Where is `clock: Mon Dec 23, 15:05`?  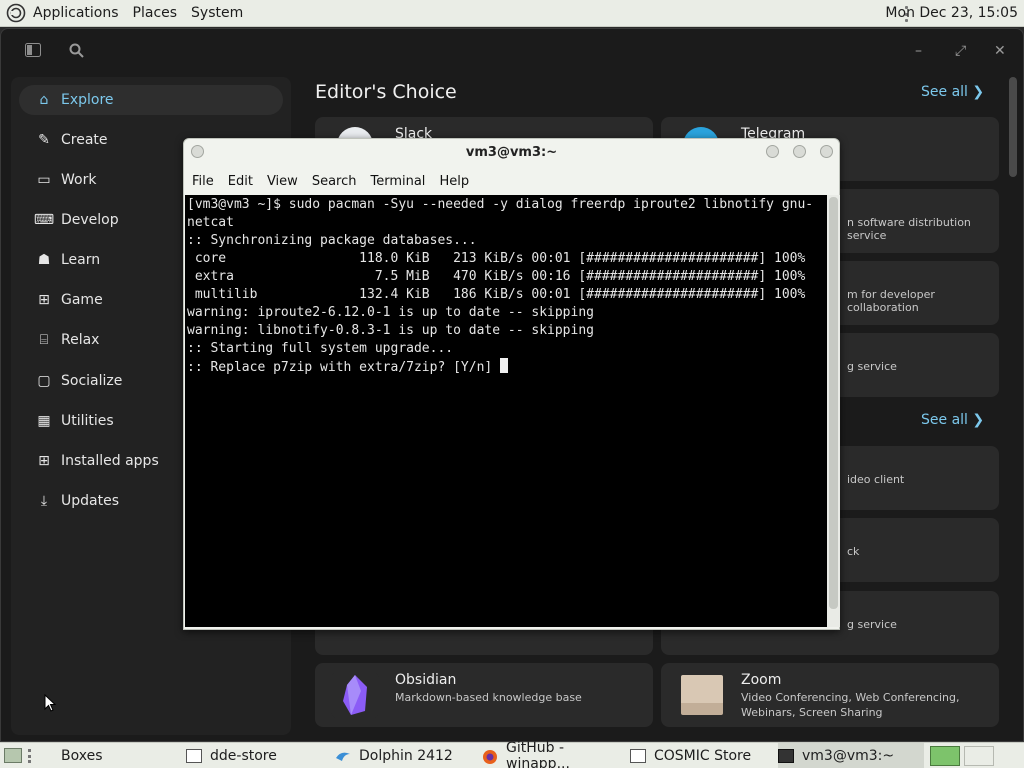
clock: Mon Dec 23, 15:05 is located at coordinates (951, 13).